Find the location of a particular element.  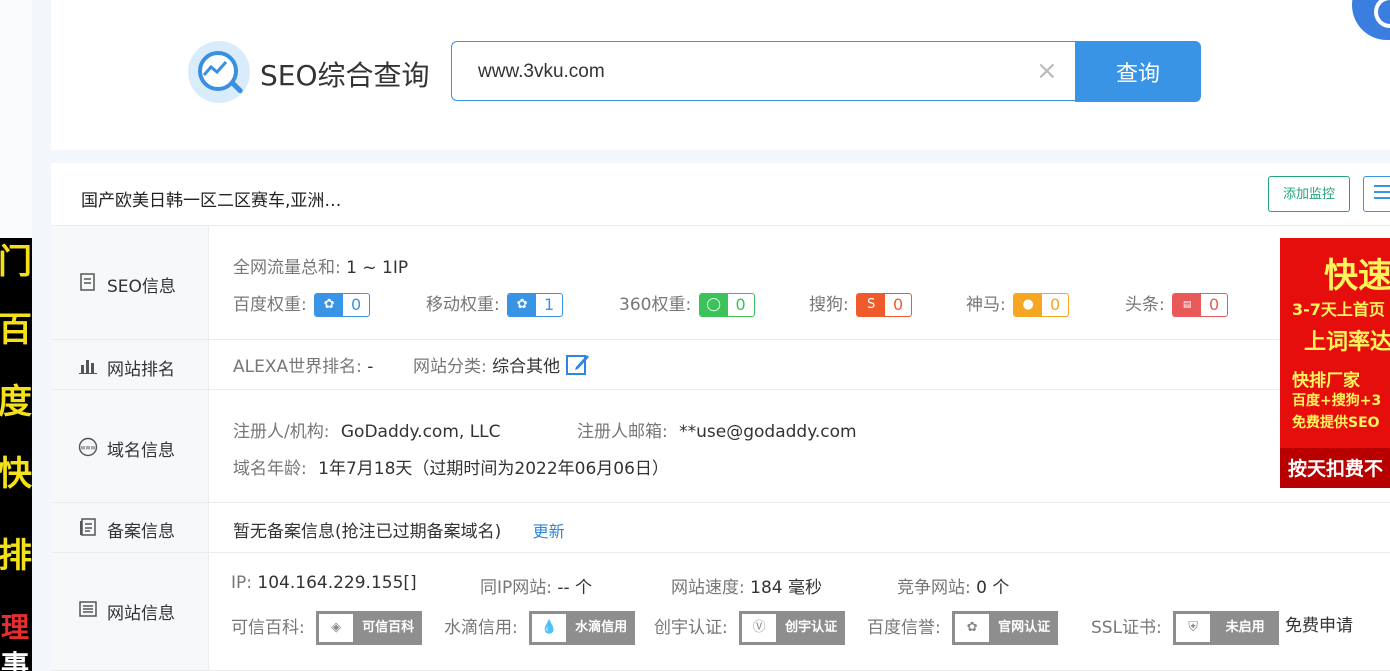

site-info-label-cell: 网站信息 is located at coordinates (130, 611).